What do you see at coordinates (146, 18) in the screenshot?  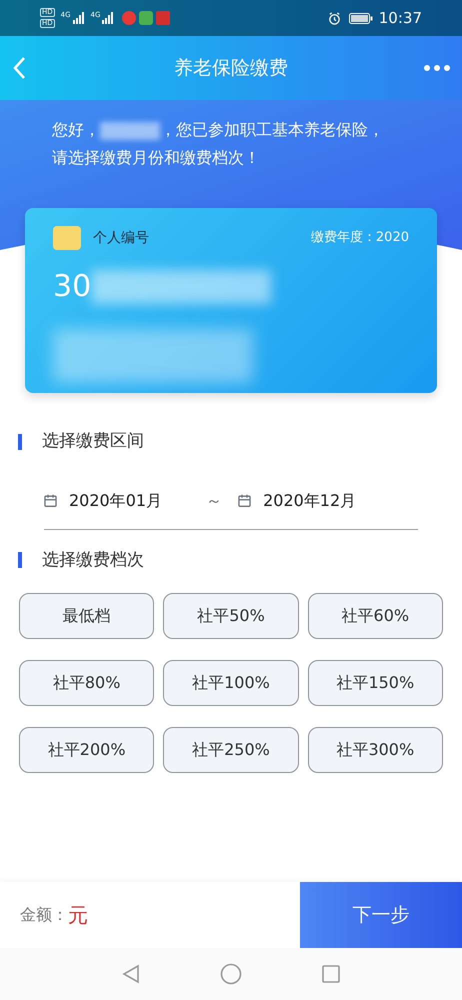 I see `play-app-icon` at bounding box center [146, 18].